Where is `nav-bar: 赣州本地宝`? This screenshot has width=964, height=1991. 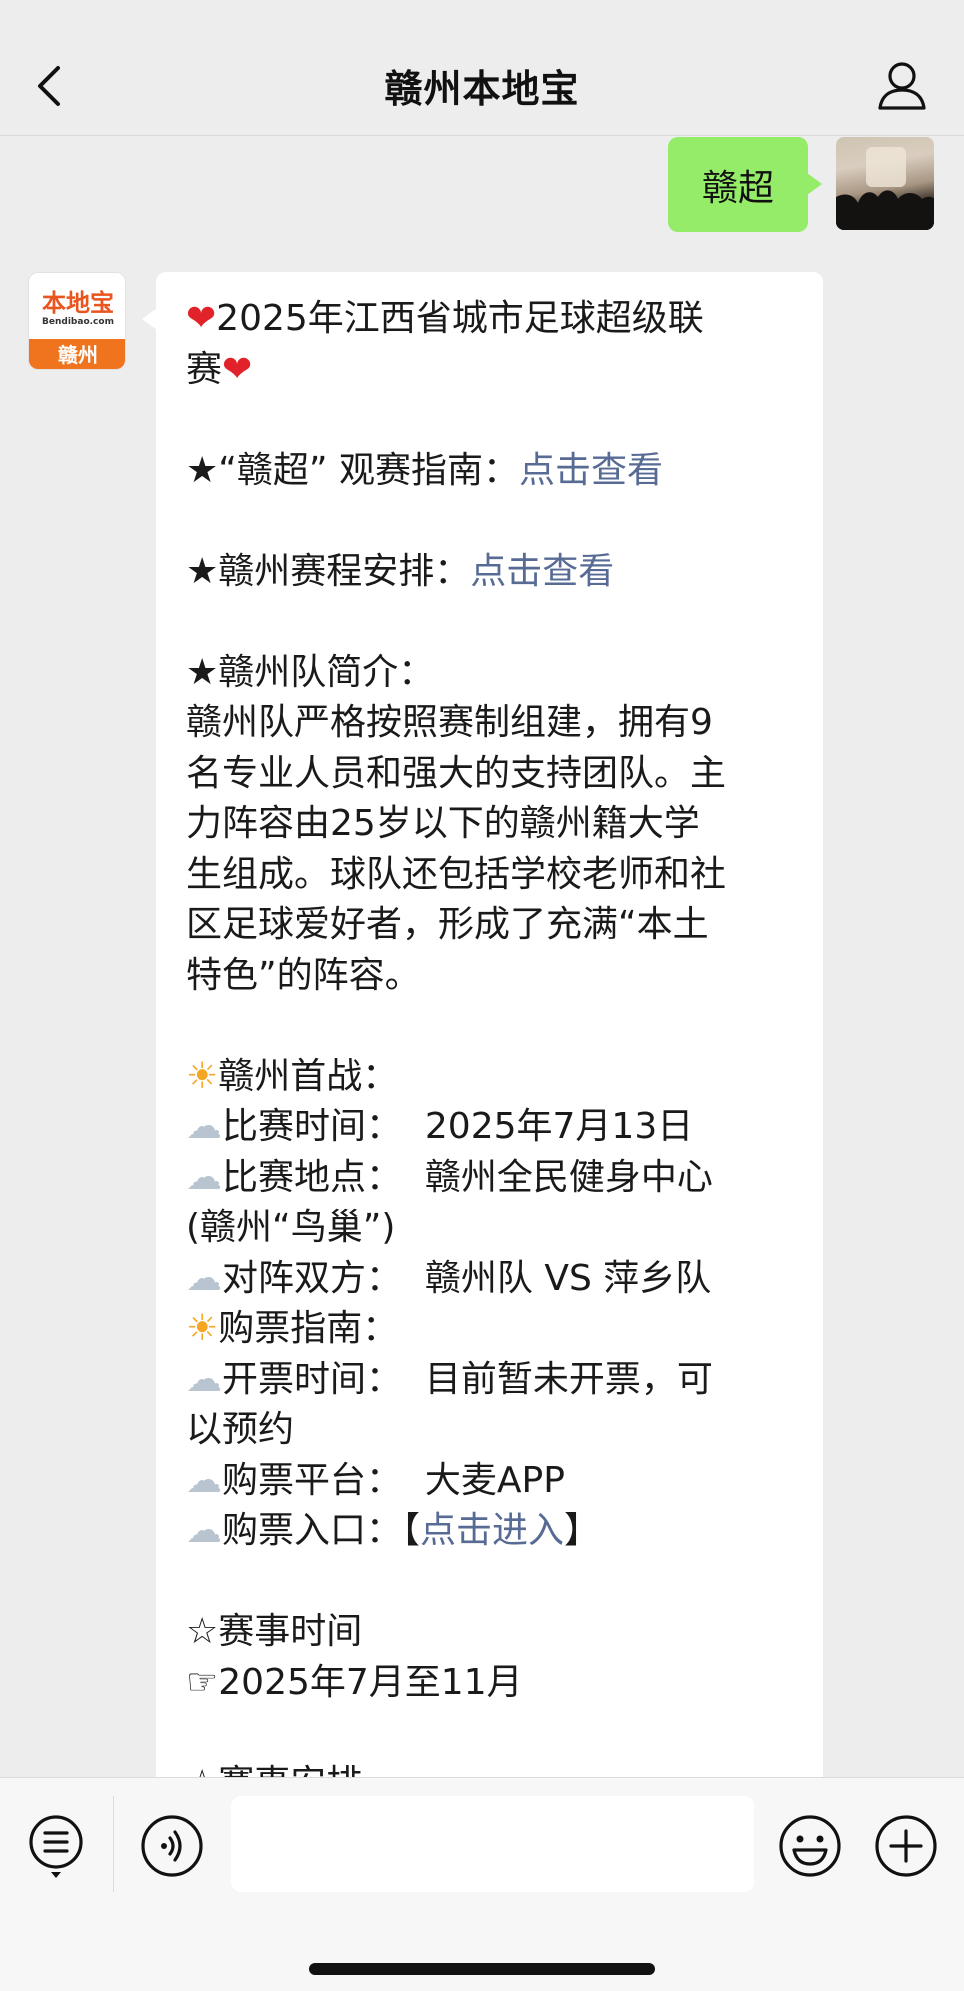 nav-bar: 赣州本地宝 is located at coordinates (482, 68).